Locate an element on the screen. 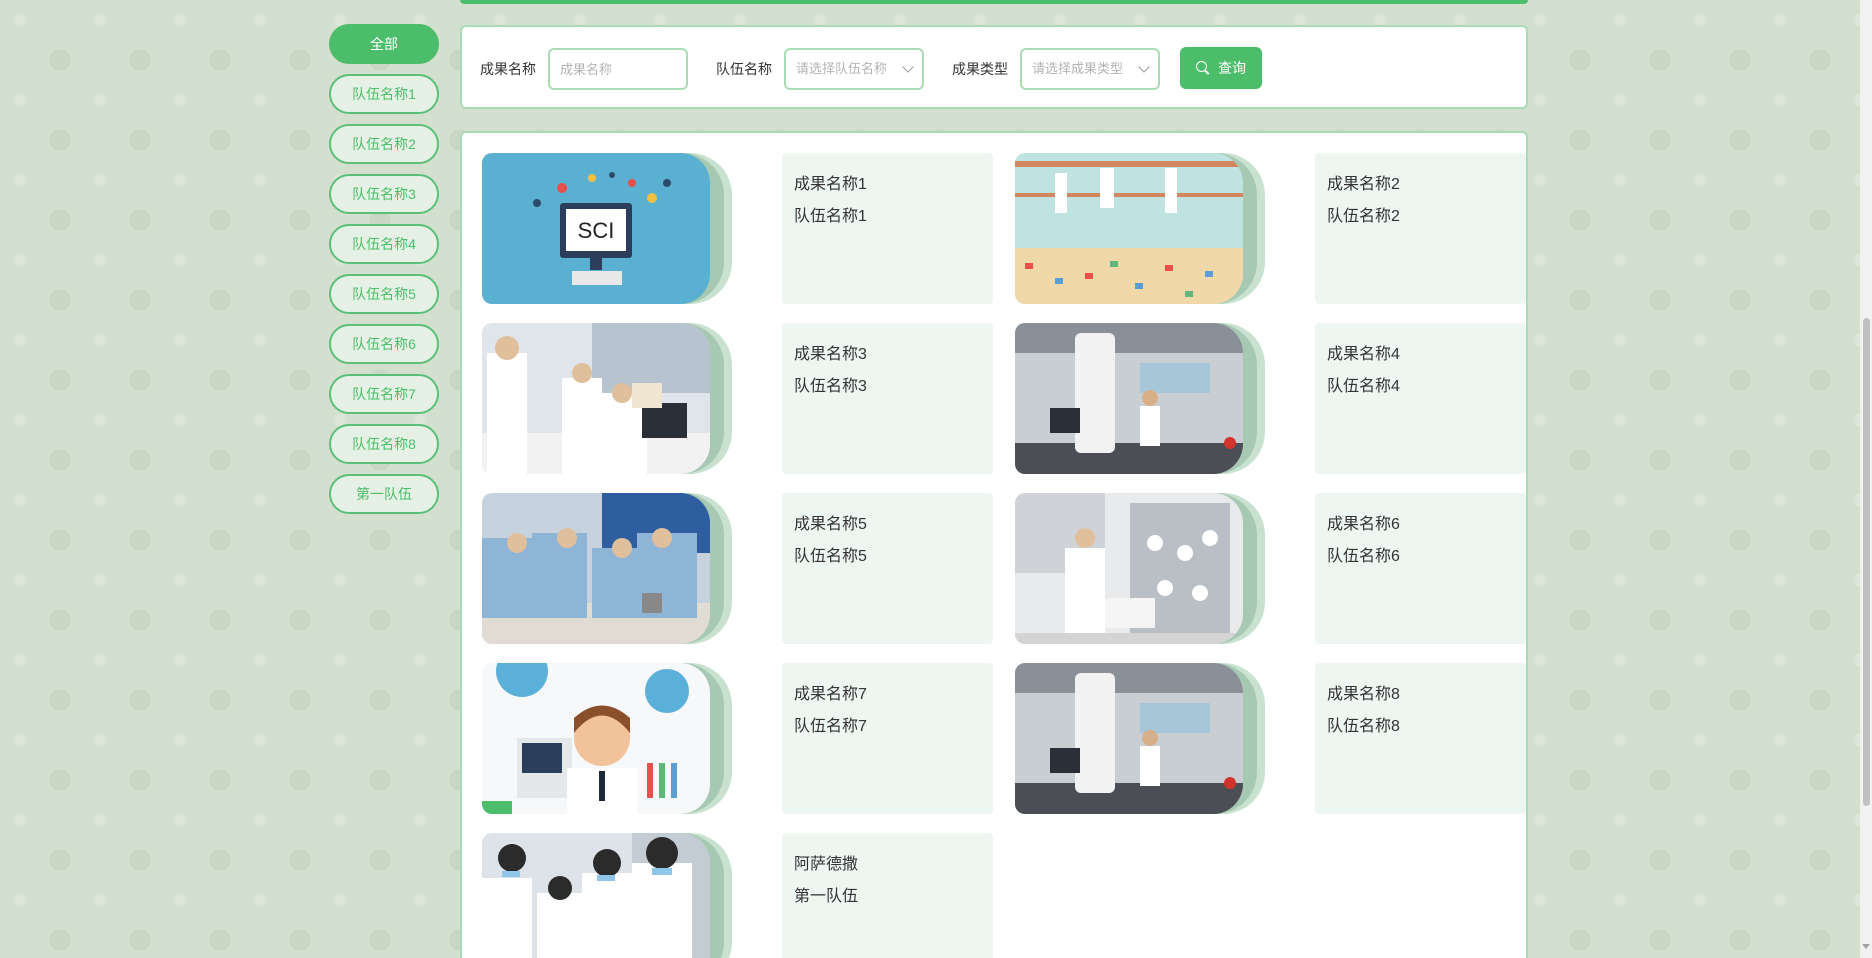 The width and height of the screenshot is (1872, 958). result-title: 成果名称5 is located at coordinates (830, 524).